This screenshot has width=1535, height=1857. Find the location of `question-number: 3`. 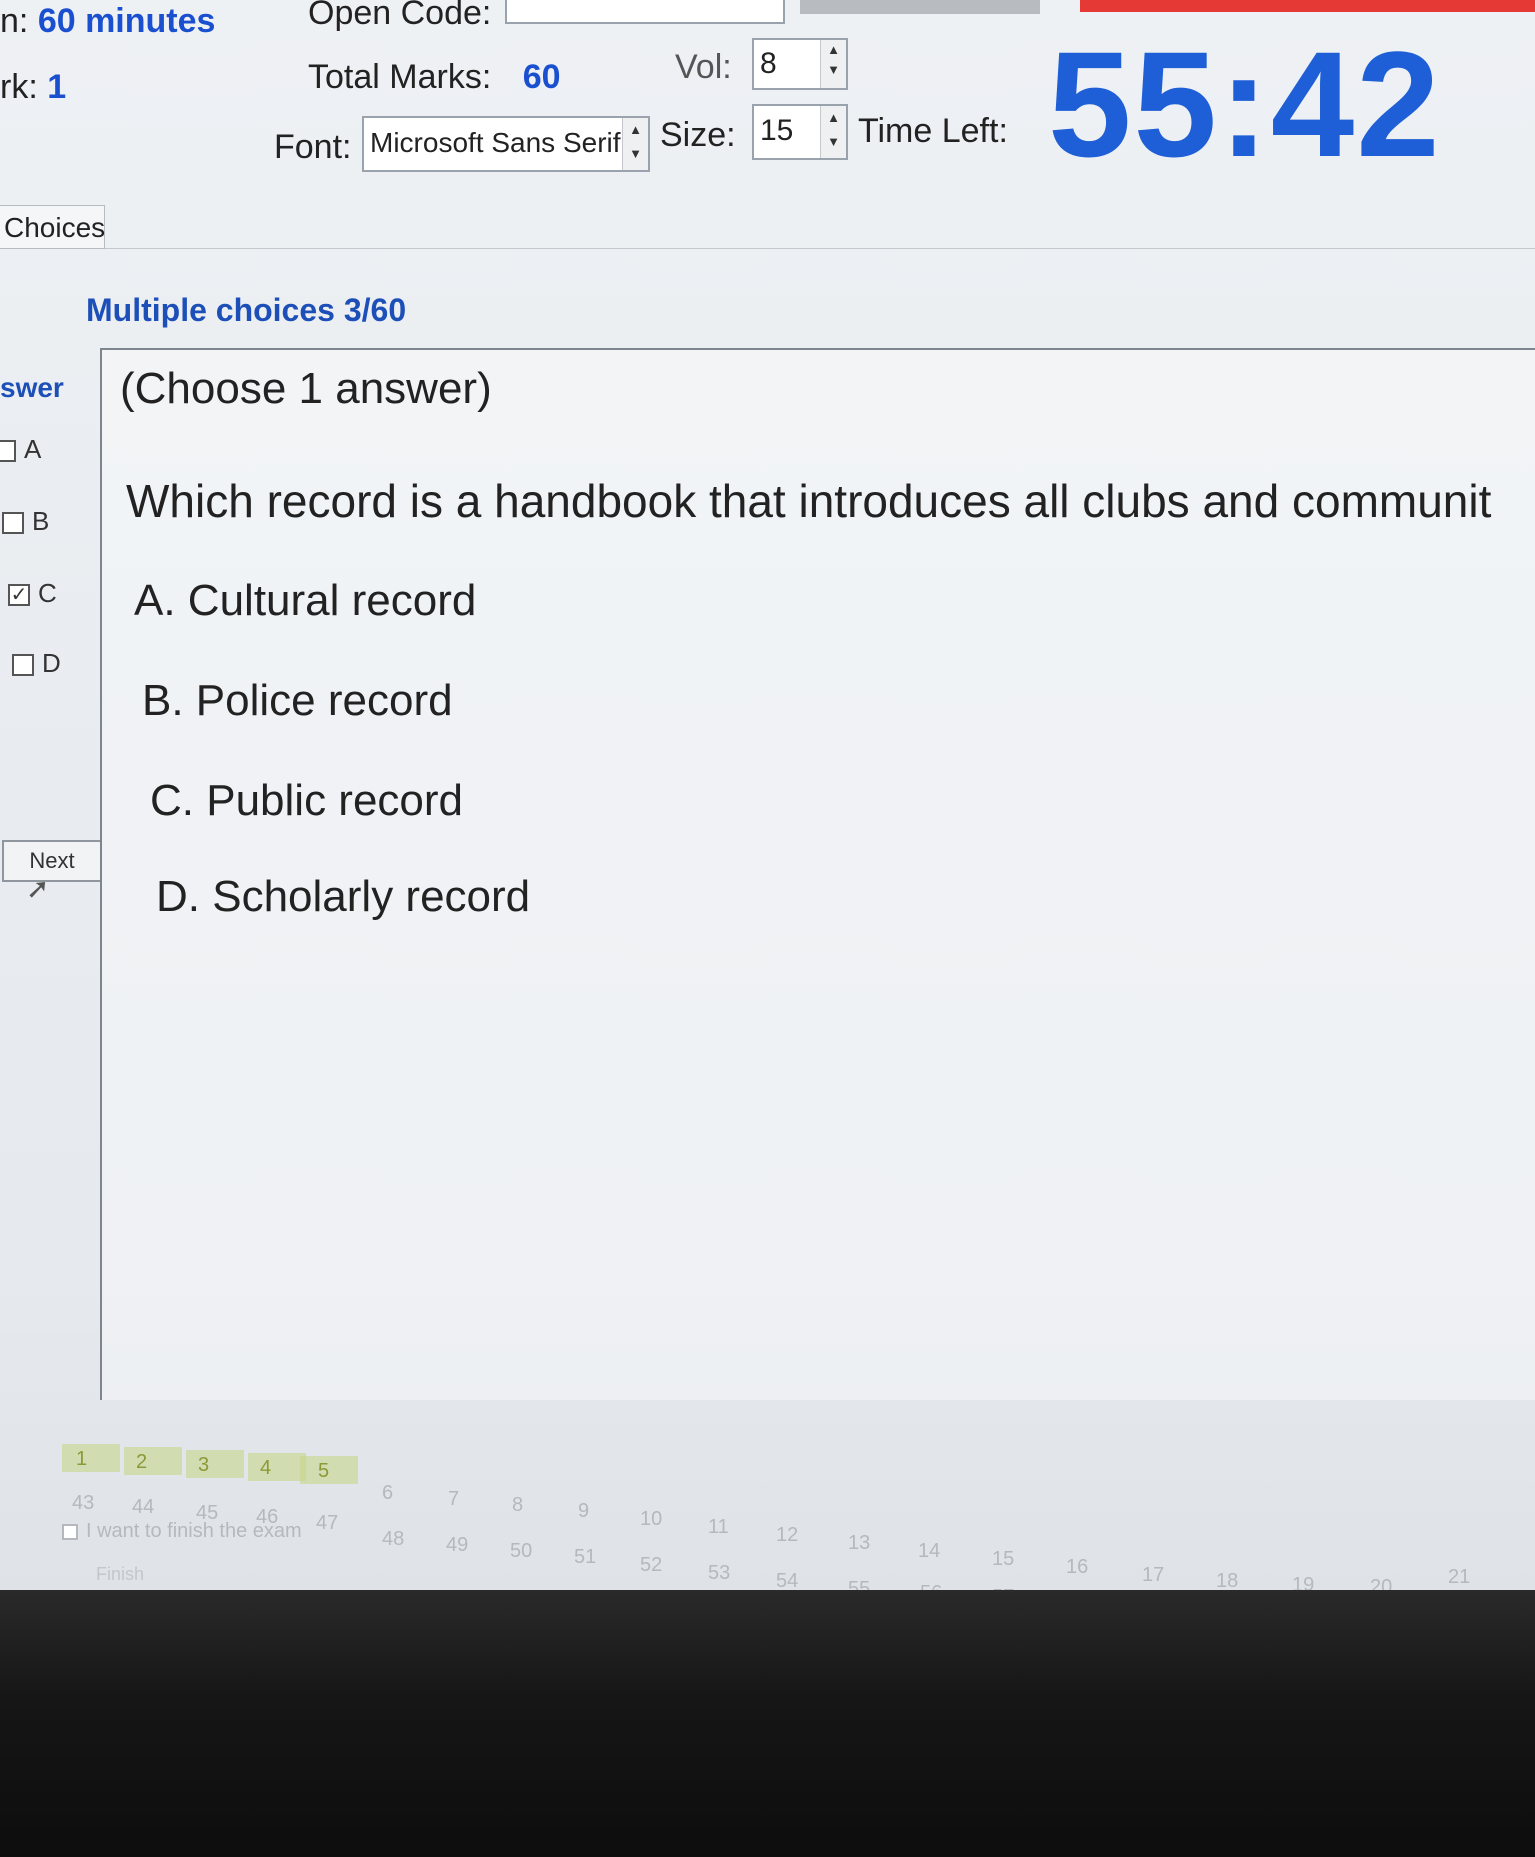

question-number: 3 is located at coordinates (203, 1465).